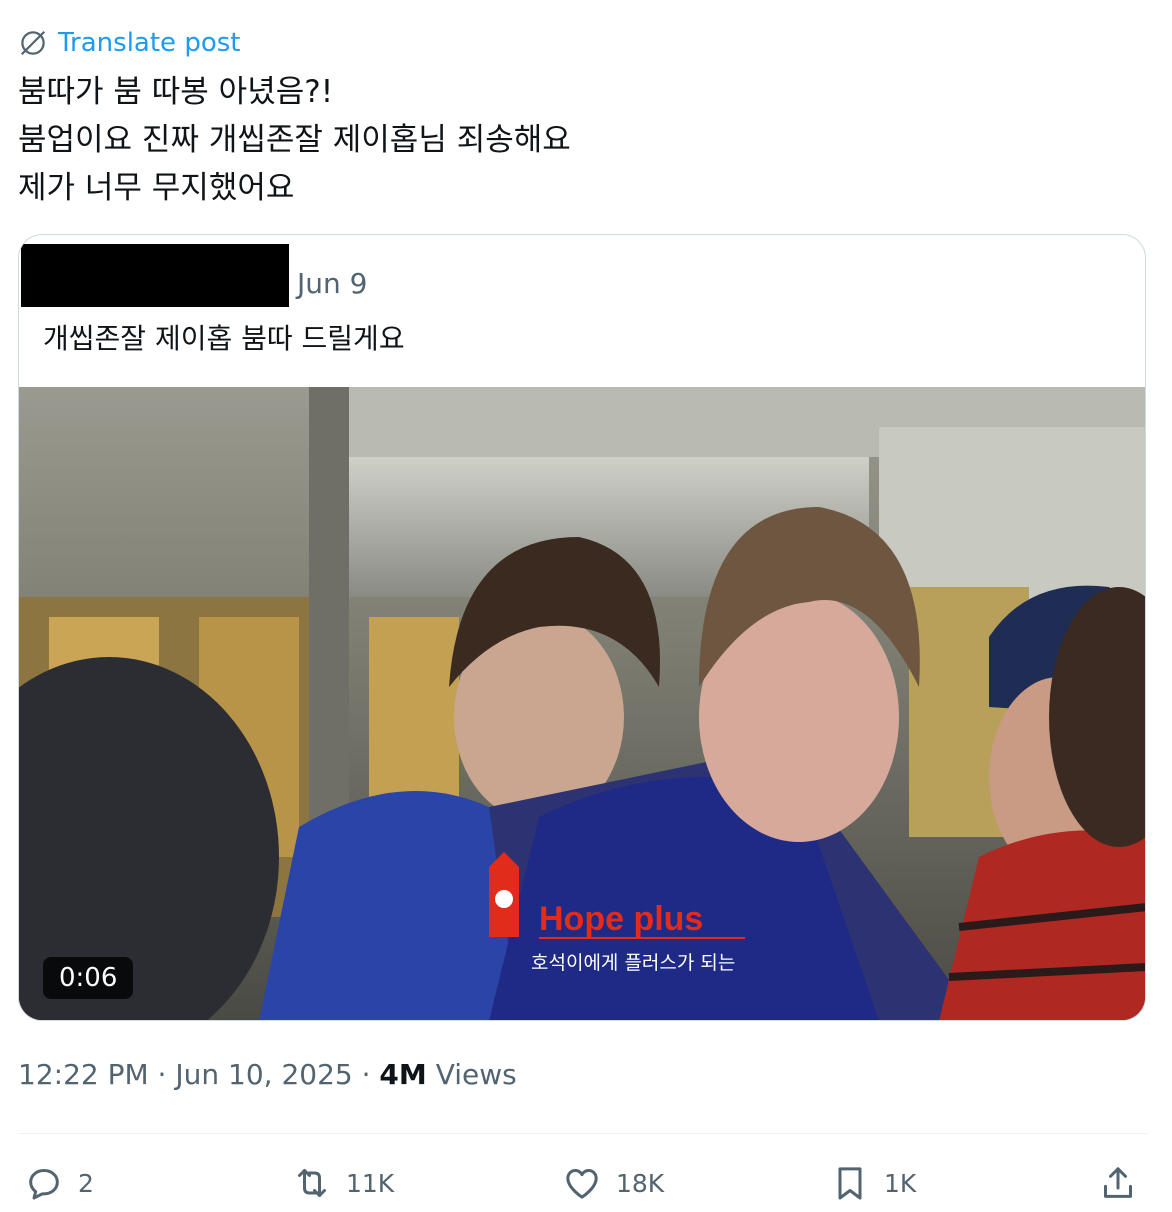 This screenshot has width=1172, height=1212. What do you see at coordinates (149, 43) in the screenshot?
I see `translate-post-label: Translate post` at bounding box center [149, 43].